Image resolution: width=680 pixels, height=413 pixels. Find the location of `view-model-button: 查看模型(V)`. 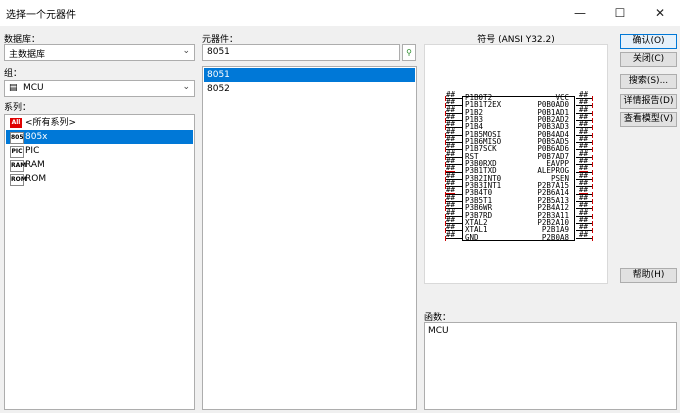

view-model-button: 查看模型(V) is located at coordinates (648, 119).